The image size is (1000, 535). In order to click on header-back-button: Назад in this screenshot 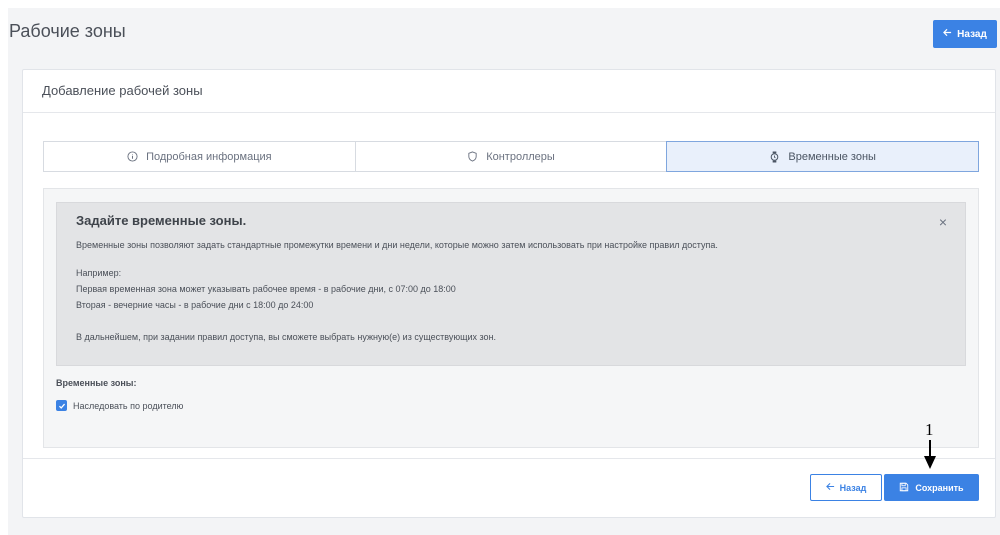, I will do `click(965, 34)`.